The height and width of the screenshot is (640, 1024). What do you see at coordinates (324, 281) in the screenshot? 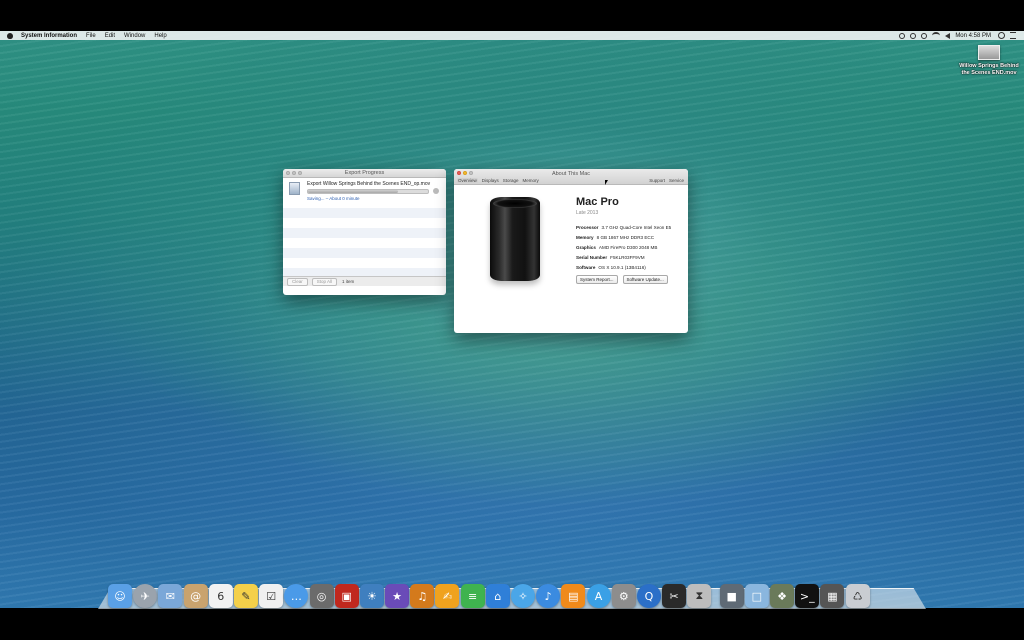
I see `stop-all-button: Stop All` at bounding box center [324, 281].